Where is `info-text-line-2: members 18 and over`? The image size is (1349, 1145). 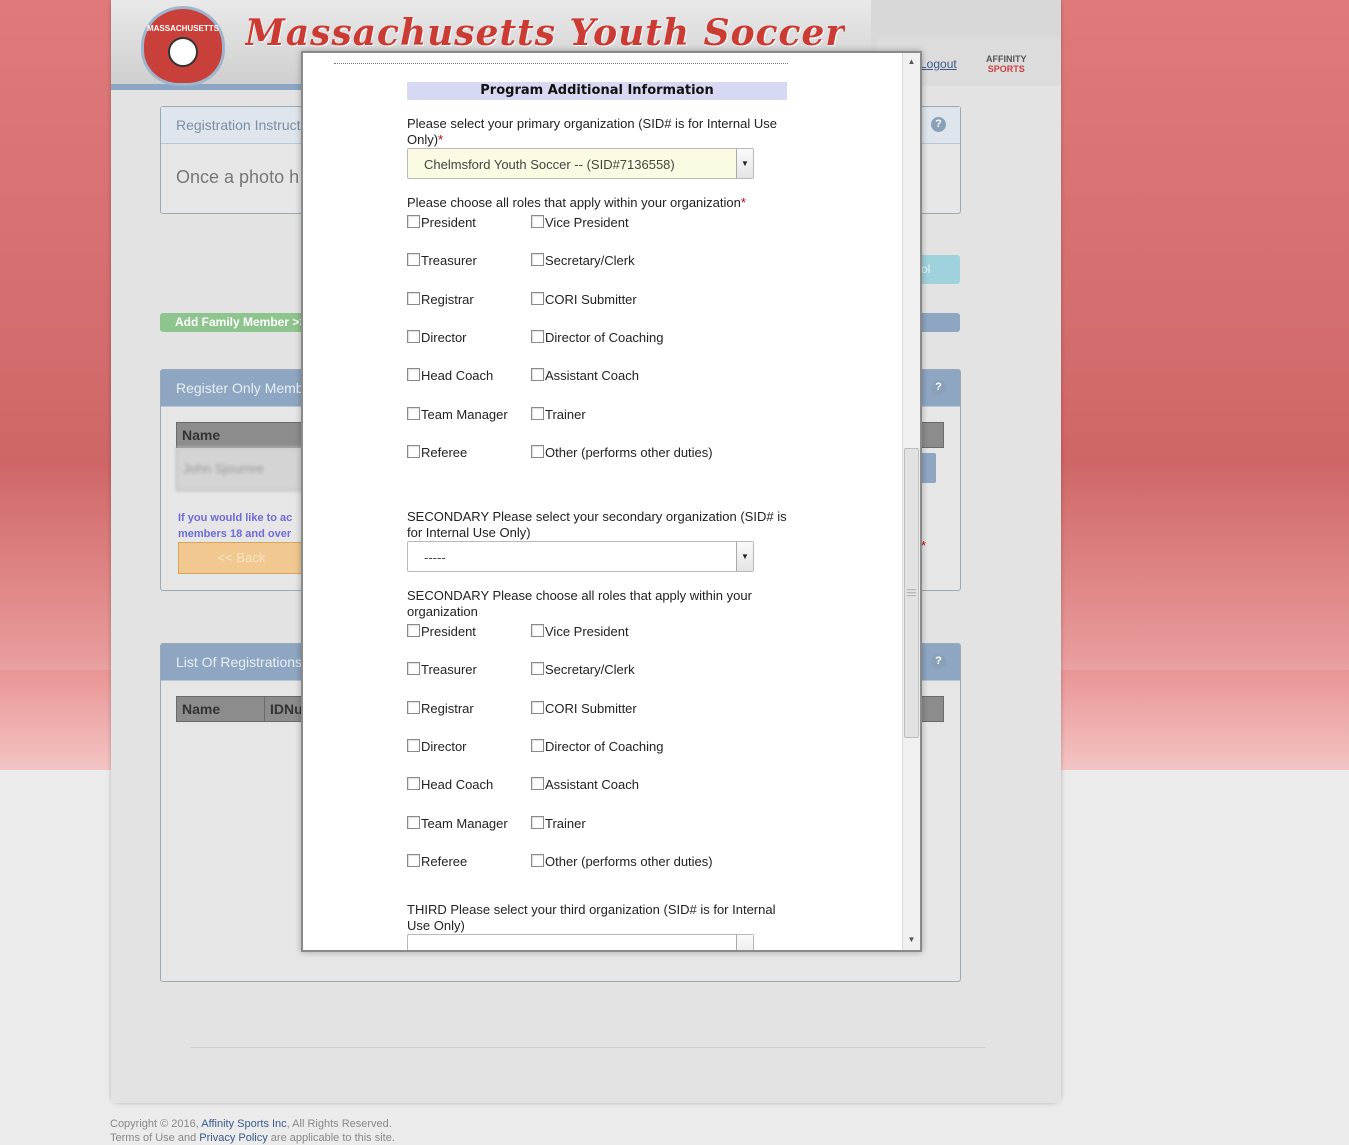
info-text-line-2: members 18 and over is located at coordinates (235, 534).